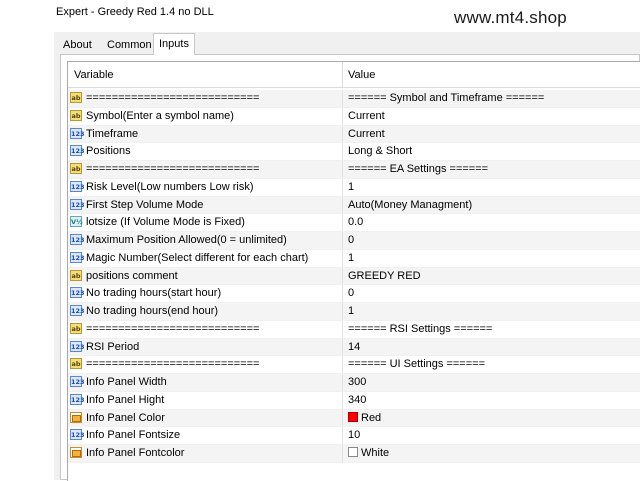 This screenshot has height=481, width=640. Describe the element at coordinates (368, 453) in the screenshot. I see `variable-value: White` at that location.